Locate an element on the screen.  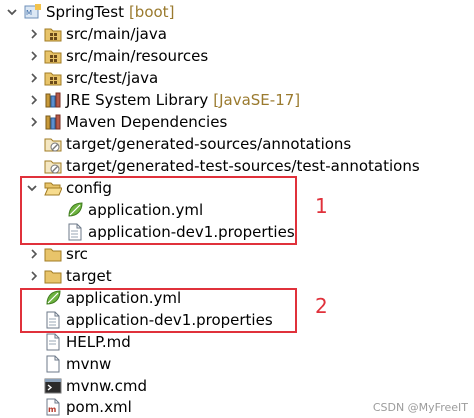
tree-item-label: mvnw is located at coordinates (89, 364).